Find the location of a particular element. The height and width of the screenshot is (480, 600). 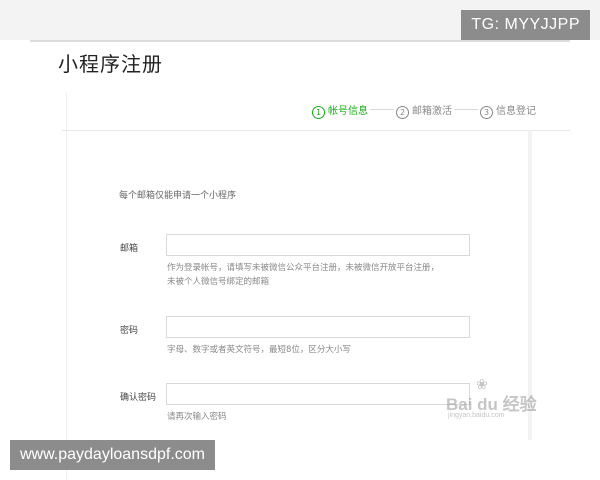

step-account-info: 1 帐号信息 is located at coordinates (340, 110).